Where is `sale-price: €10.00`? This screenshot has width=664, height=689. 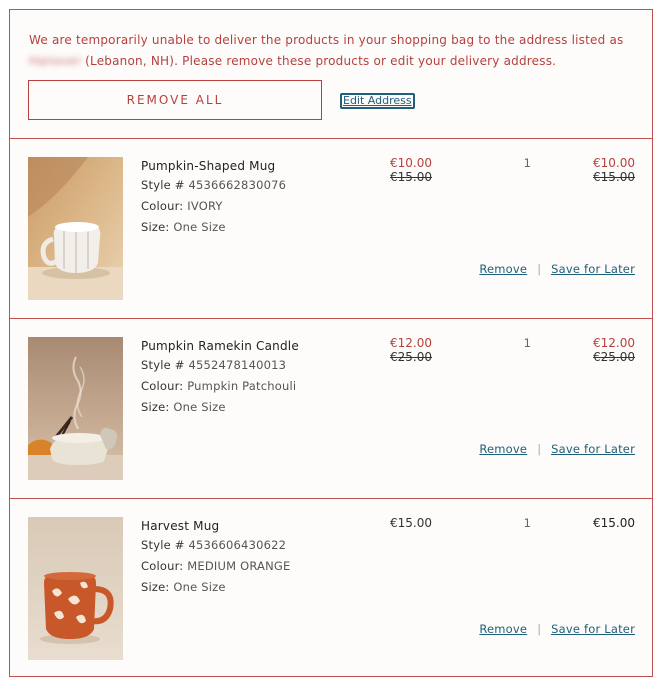 sale-price: €10.00 is located at coordinates (411, 163).